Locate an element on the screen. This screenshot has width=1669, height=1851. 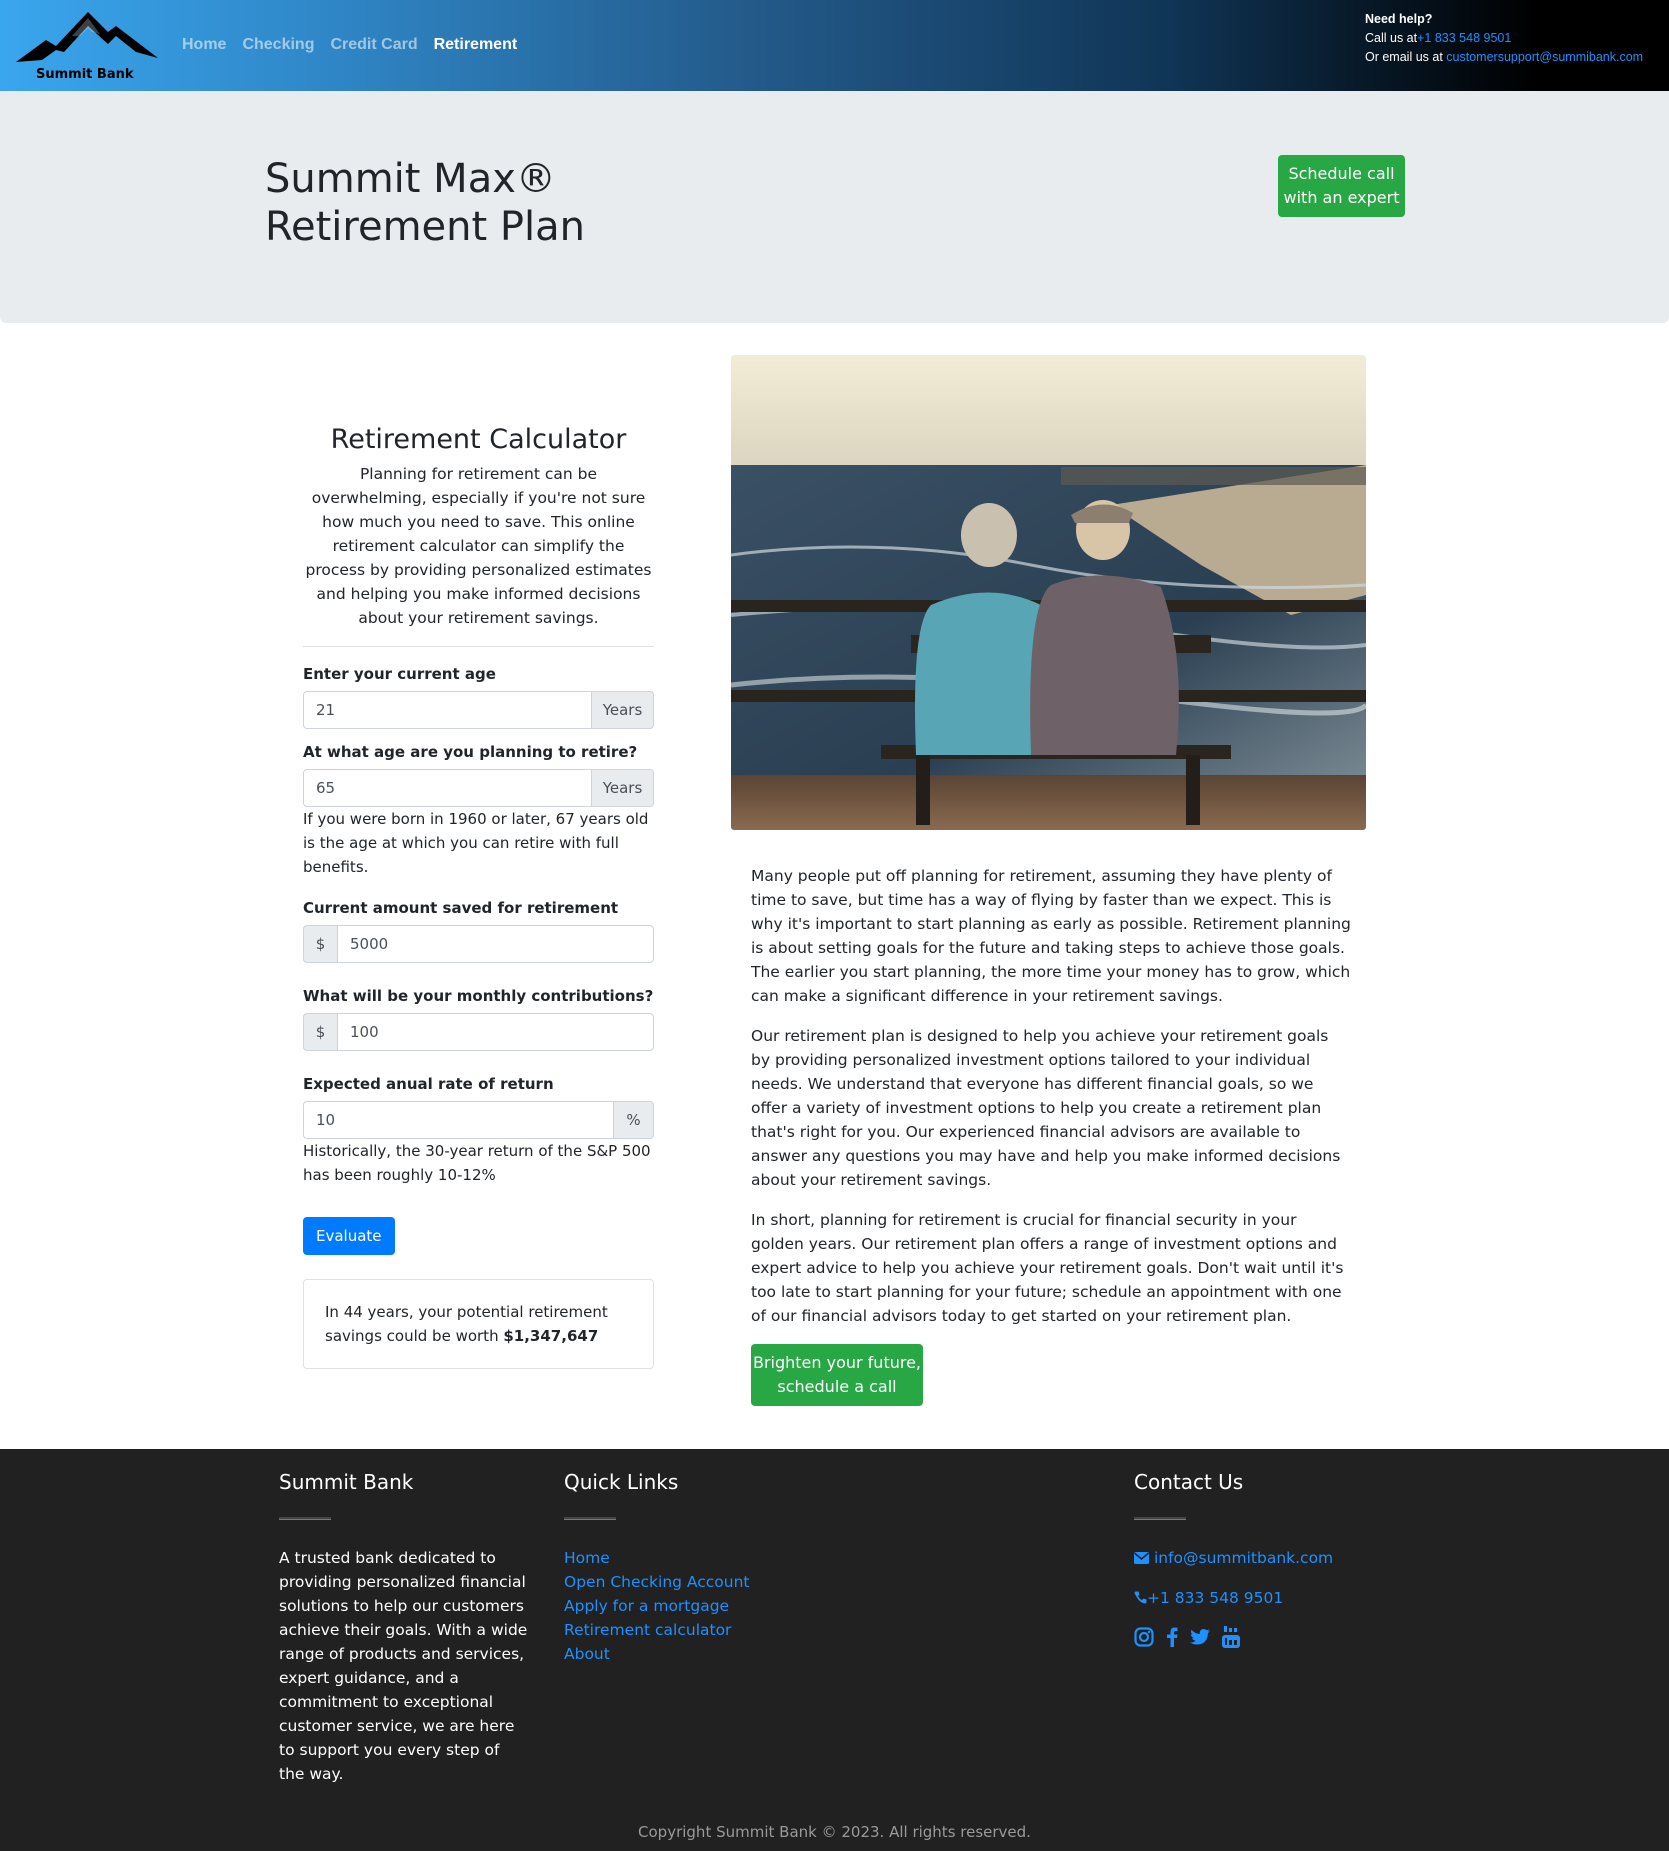
brighten-future-line1: Brighten your future, is located at coordinates (837, 1362).